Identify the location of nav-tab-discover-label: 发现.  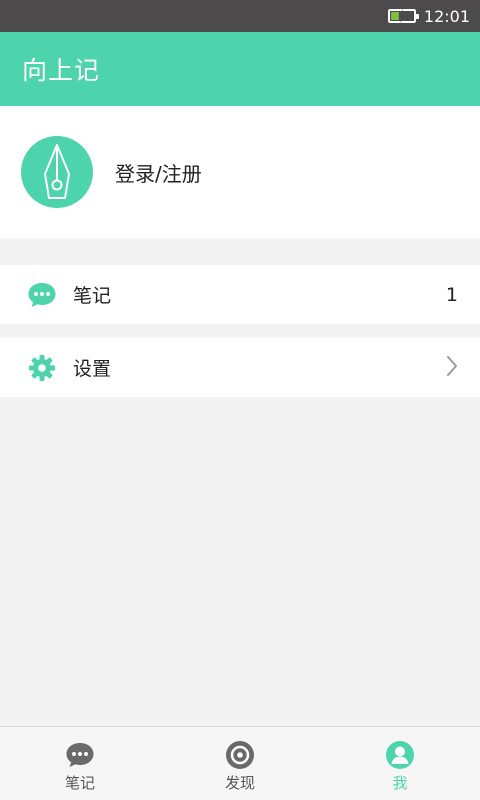
(239, 783).